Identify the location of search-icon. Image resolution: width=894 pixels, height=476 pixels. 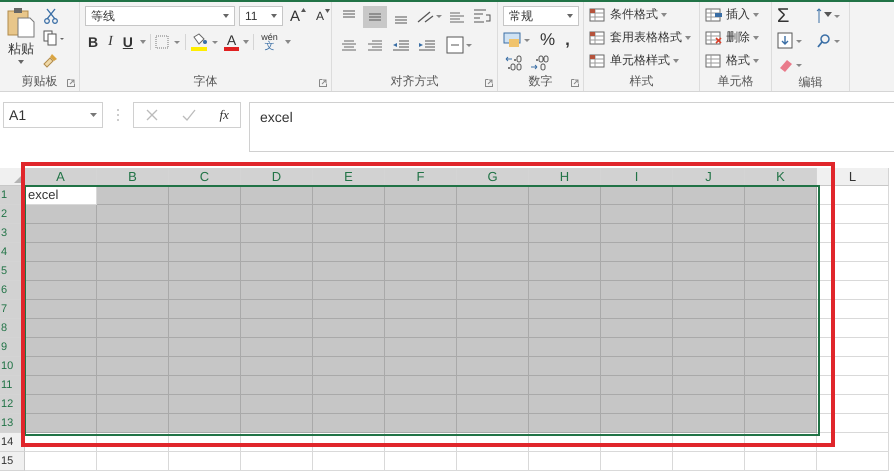
(828, 41).